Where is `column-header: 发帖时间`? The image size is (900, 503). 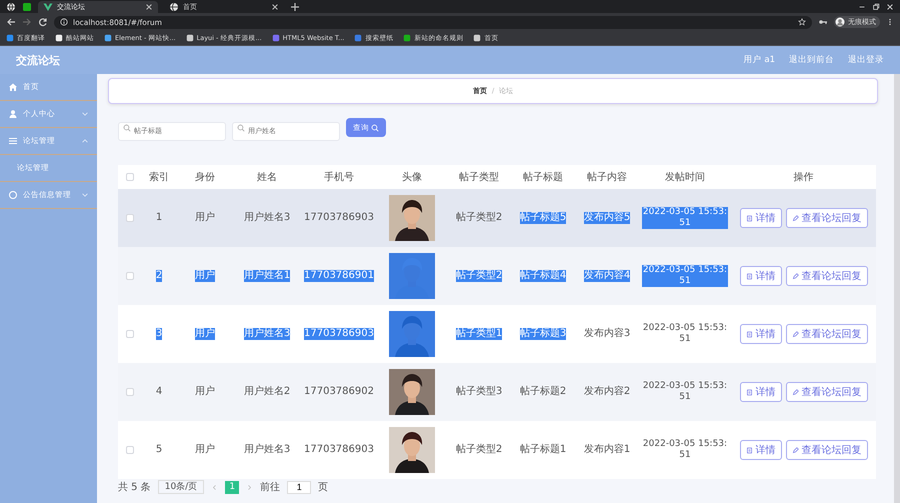 column-header: 发帖时间 is located at coordinates (685, 177).